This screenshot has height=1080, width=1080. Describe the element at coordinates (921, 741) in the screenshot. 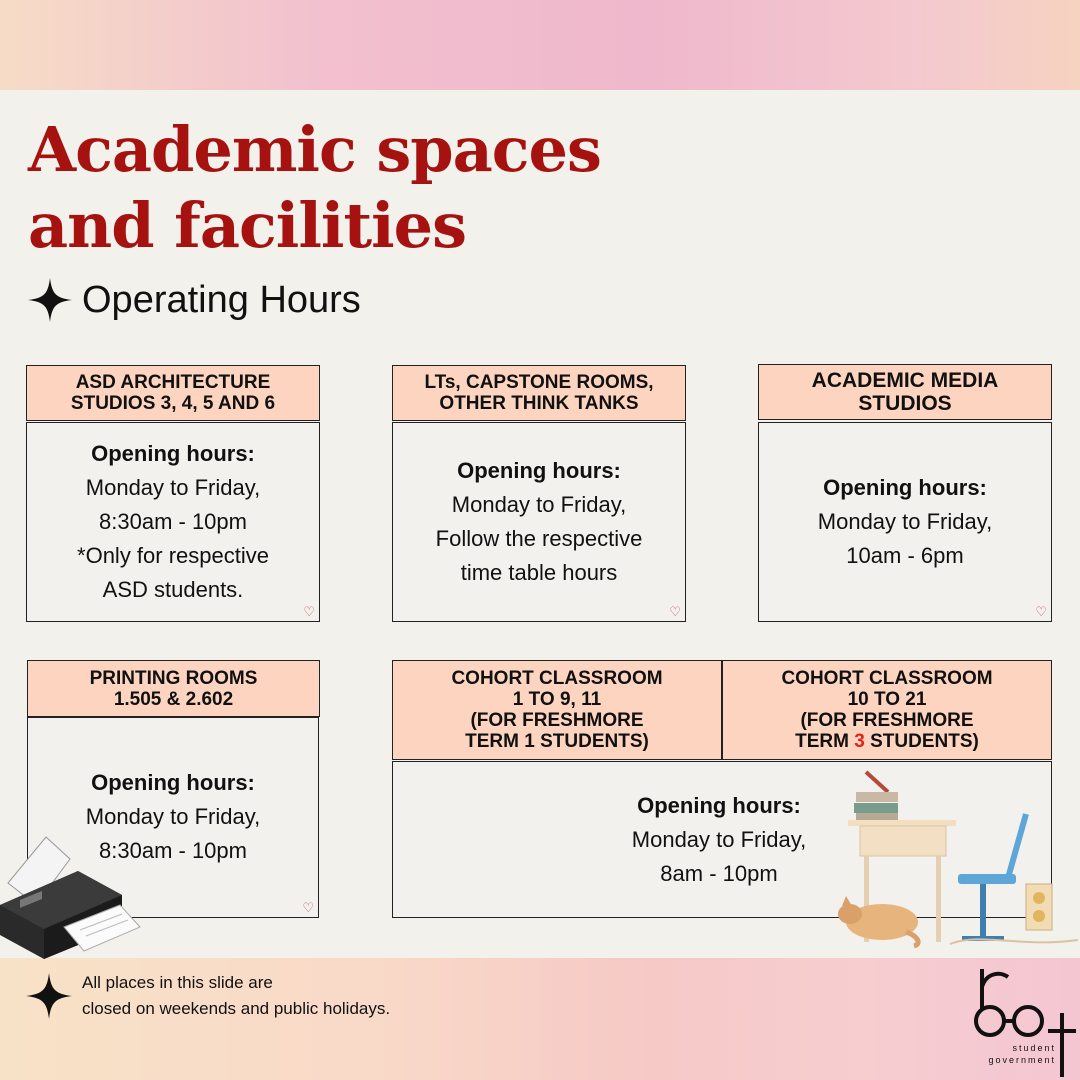

I see `term-suffix: STUDENTS)` at that location.